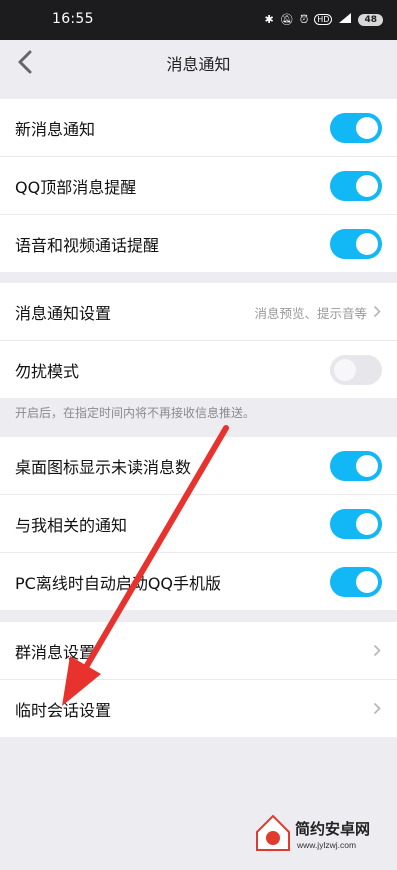 Image resolution: width=397 pixels, height=870 pixels. Describe the element at coordinates (55, 652) in the screenshot. I see `setting-label: 群消息设置` at that location.